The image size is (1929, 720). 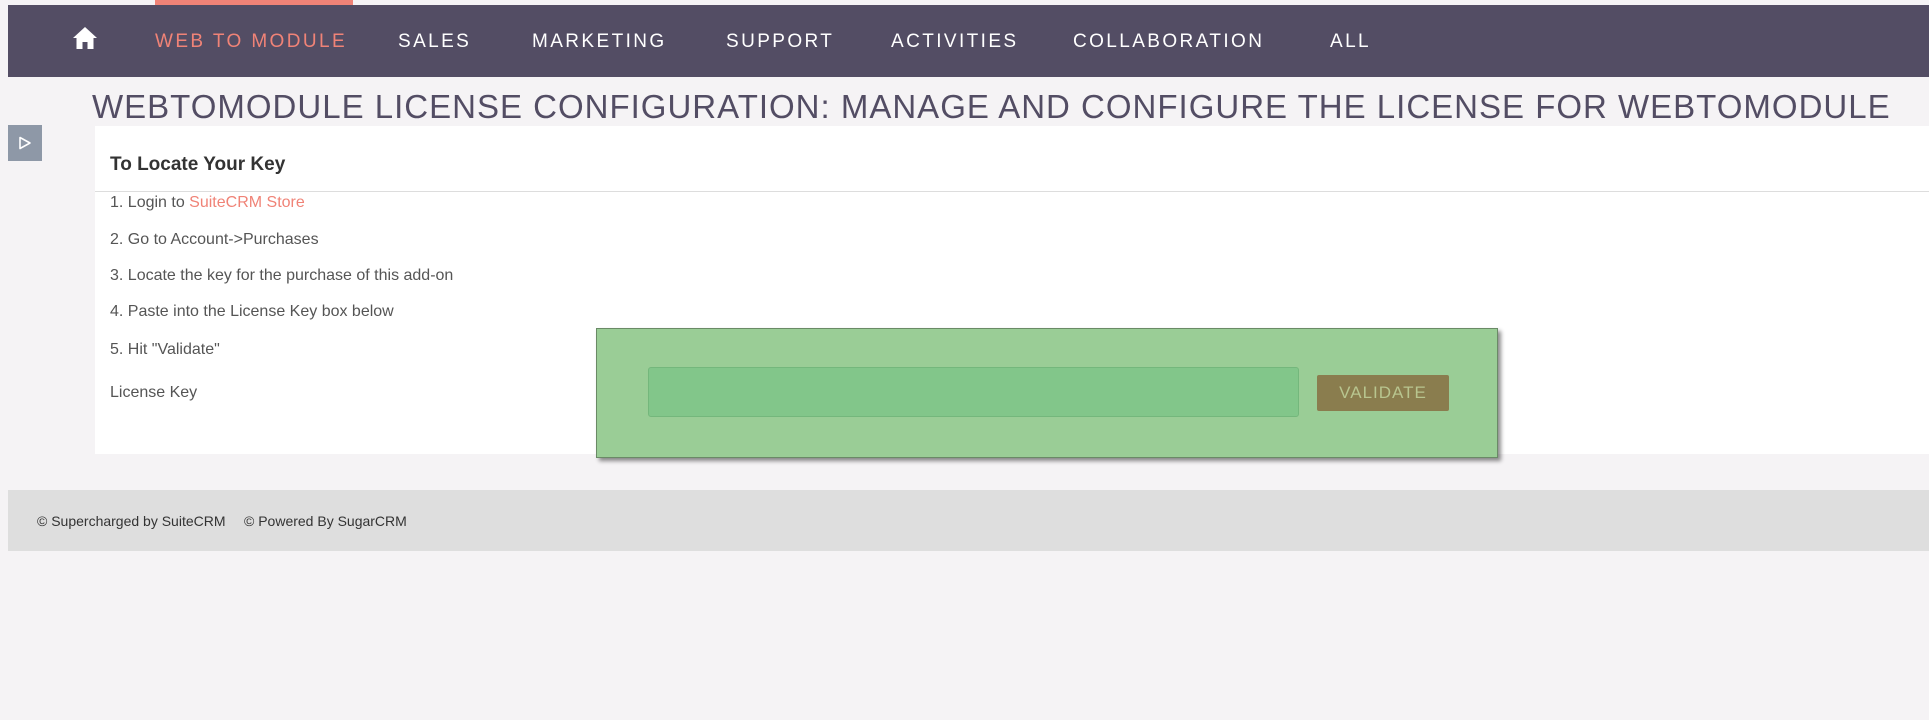 I want to click on instruction-step-1: 1. Login to SuiteCRM Store, so click(x=207, y=203).